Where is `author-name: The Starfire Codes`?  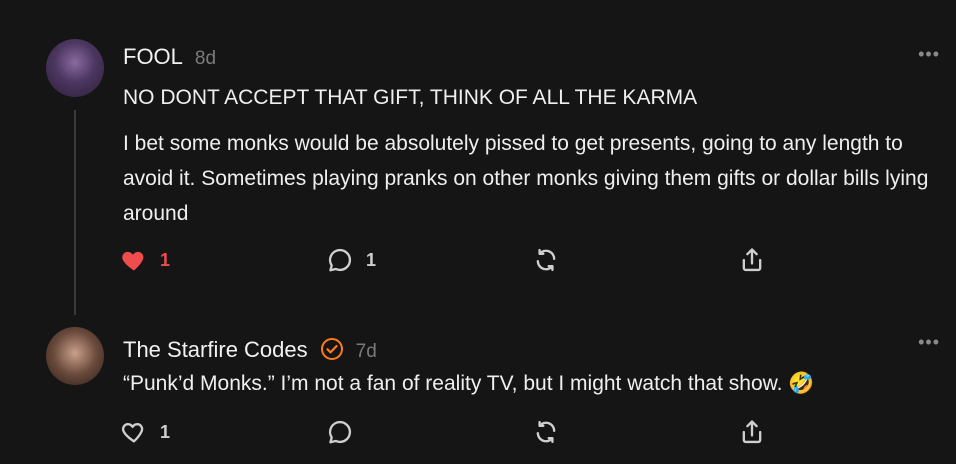
author-name: The Starfire Codes is located at coordinates (215, 350).